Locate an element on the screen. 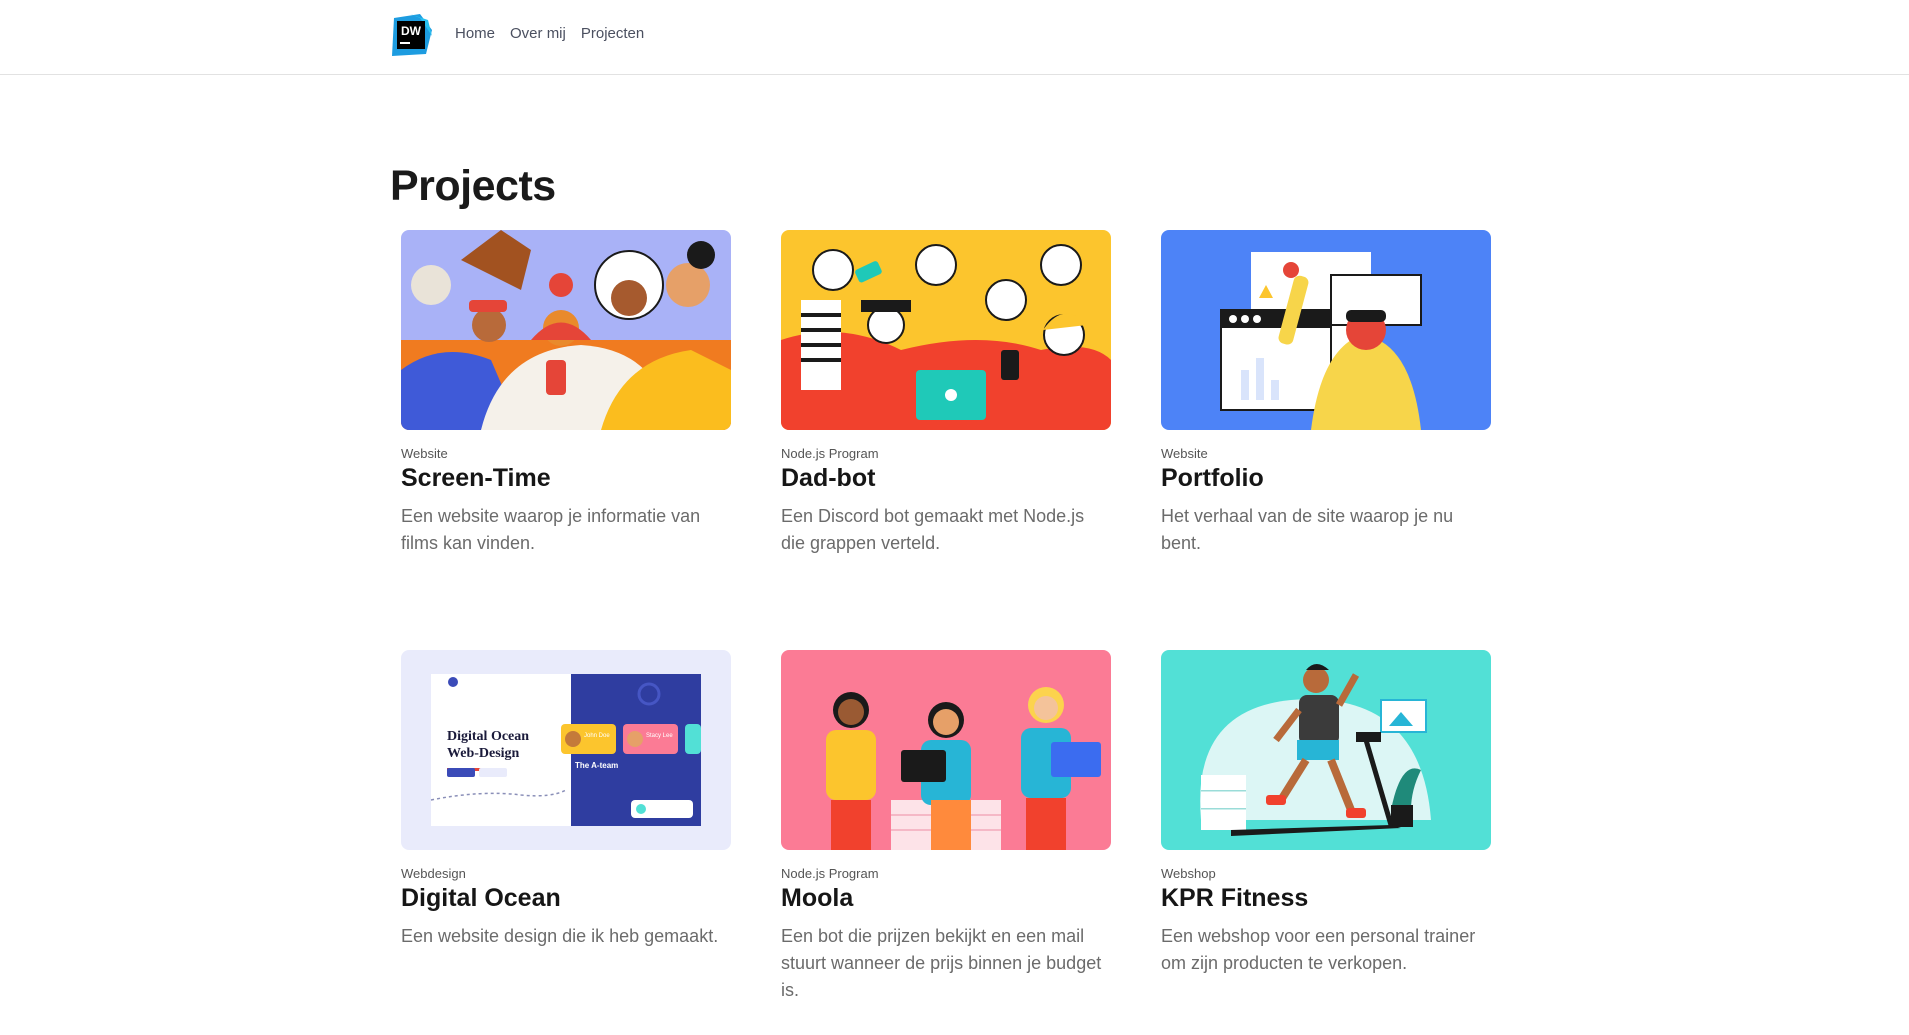 Image resolution: width=1909 pixels, height=1035 pixels. nav-link-home: Home is located at coordinates (475, 33).